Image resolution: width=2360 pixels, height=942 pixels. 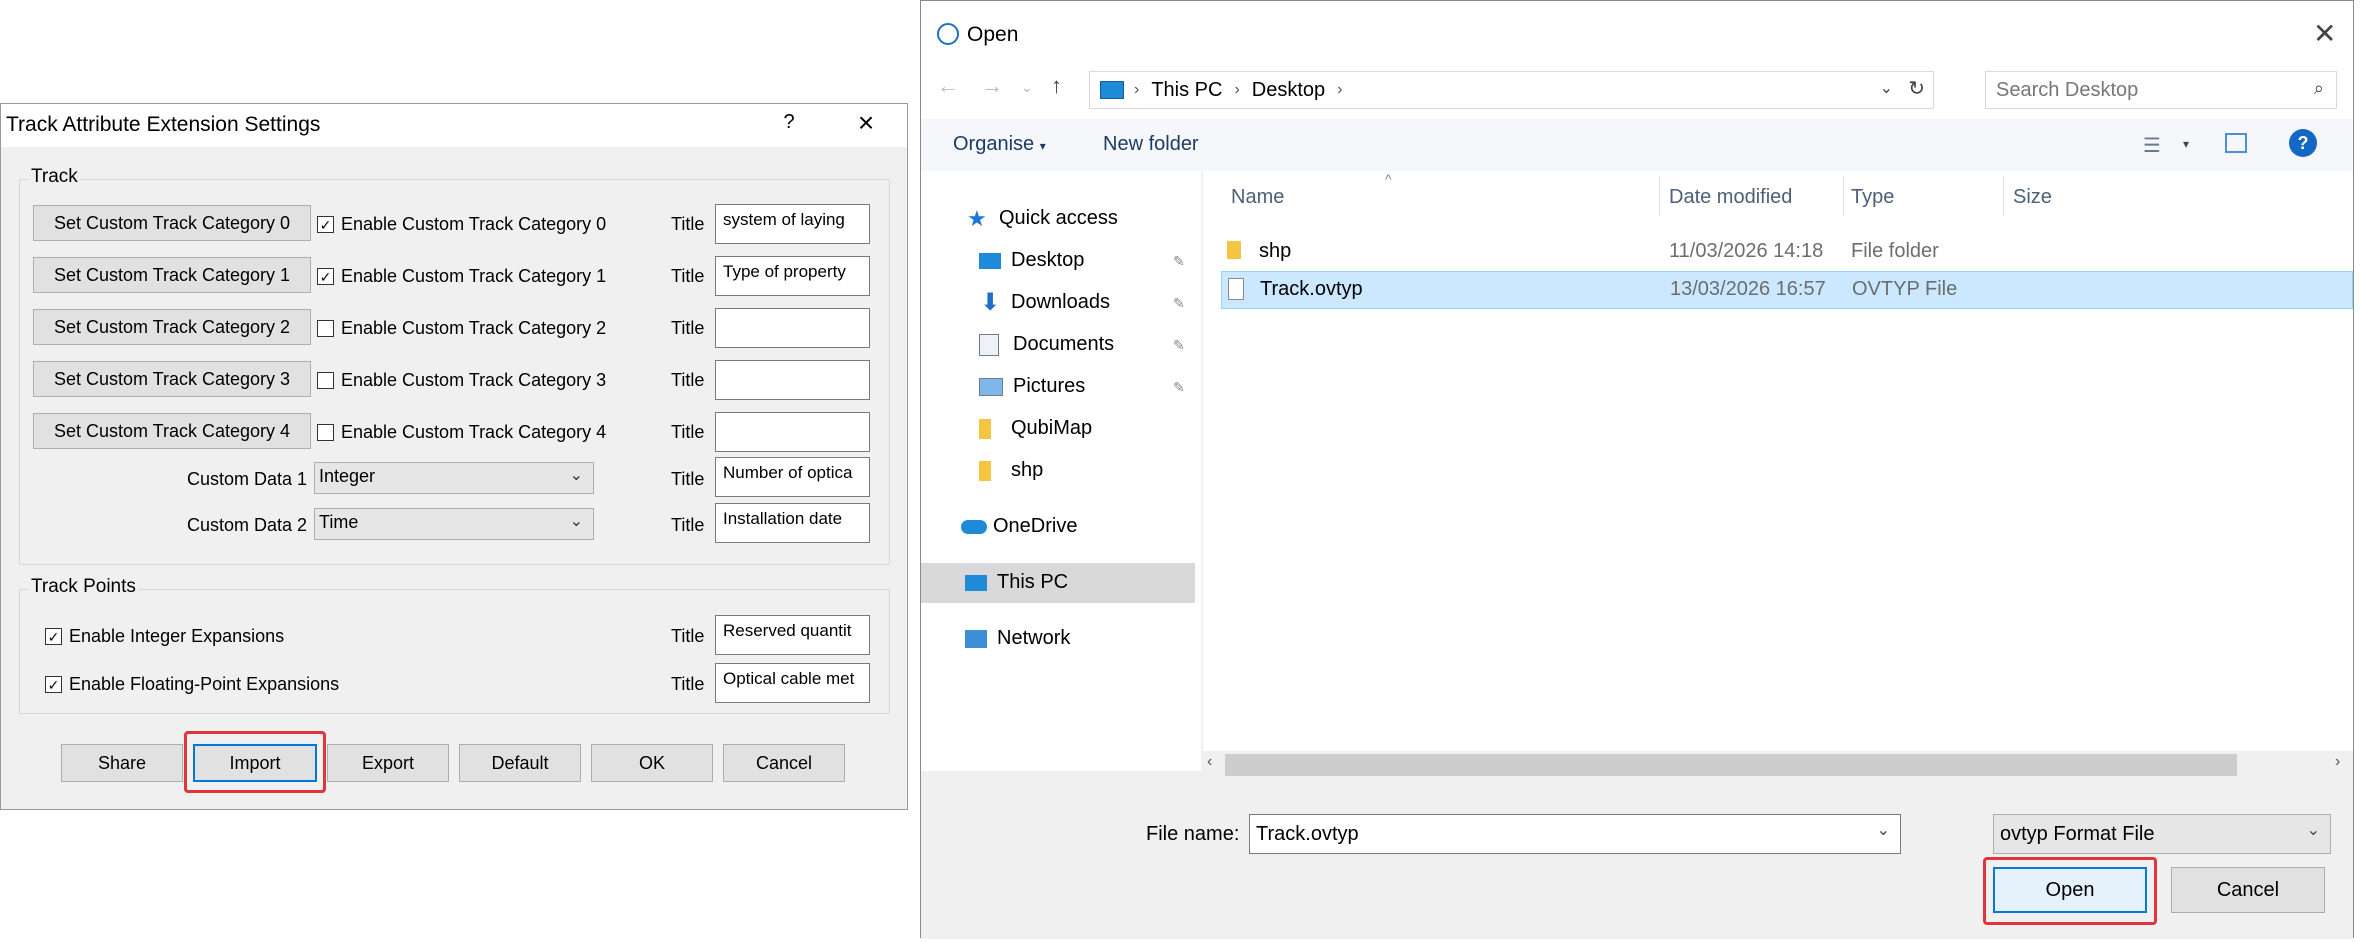 What do you see at coordinates (172, 327) in the screenshot?
I see `set-custom-track-category-2-button: Set Custom Track Category 2` at bounding box center [172, 327].